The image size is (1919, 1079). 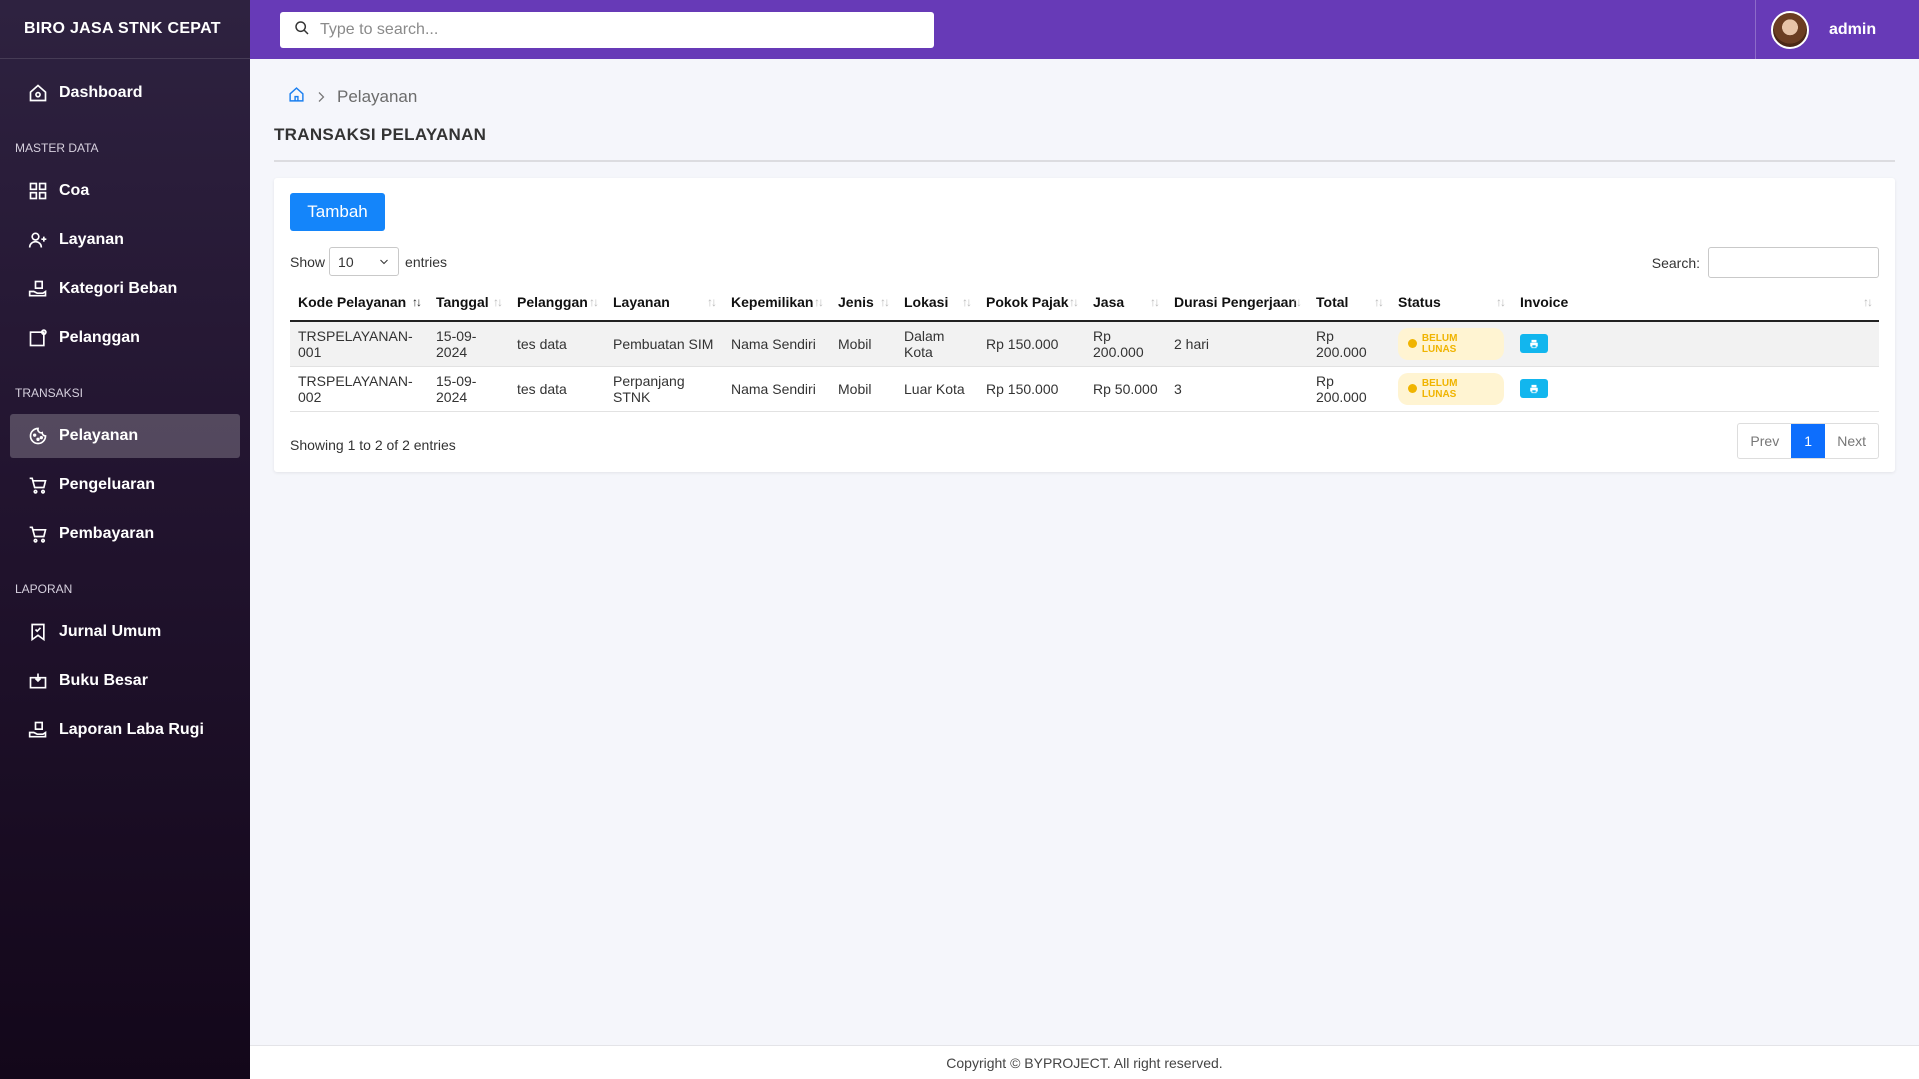 I want to click on sidebar-item-jurnal-umum: Jurnal Umum, so click(x=125, y=632).